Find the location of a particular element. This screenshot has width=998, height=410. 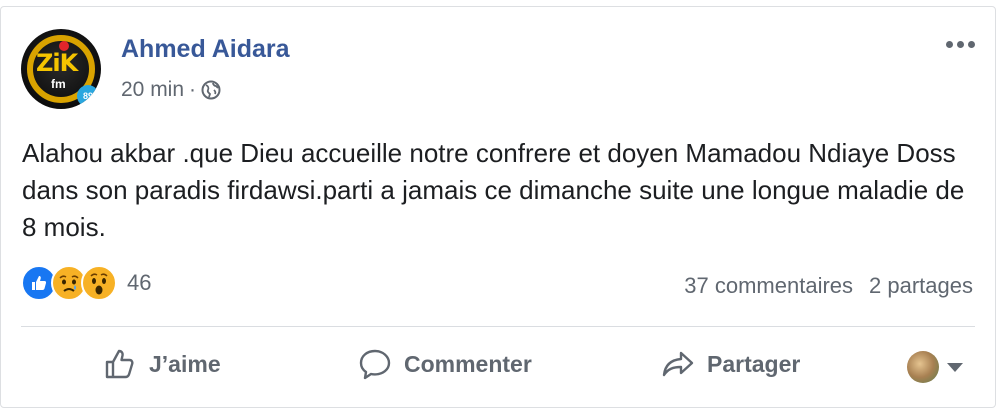

like-button: J’aime is located at coordinates (162, 364).